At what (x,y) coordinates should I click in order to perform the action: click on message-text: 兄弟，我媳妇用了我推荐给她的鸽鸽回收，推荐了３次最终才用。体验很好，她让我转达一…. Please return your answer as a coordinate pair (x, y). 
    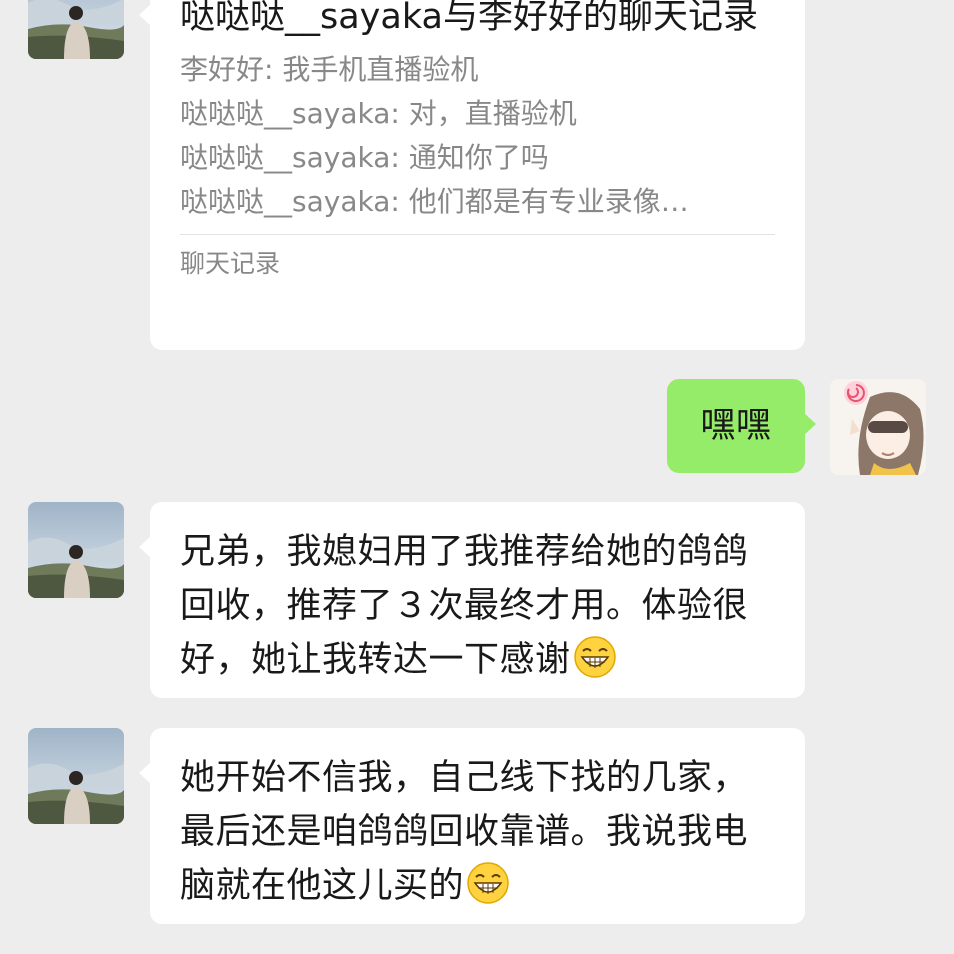
    Looking at the image, I should click on (464, 606).